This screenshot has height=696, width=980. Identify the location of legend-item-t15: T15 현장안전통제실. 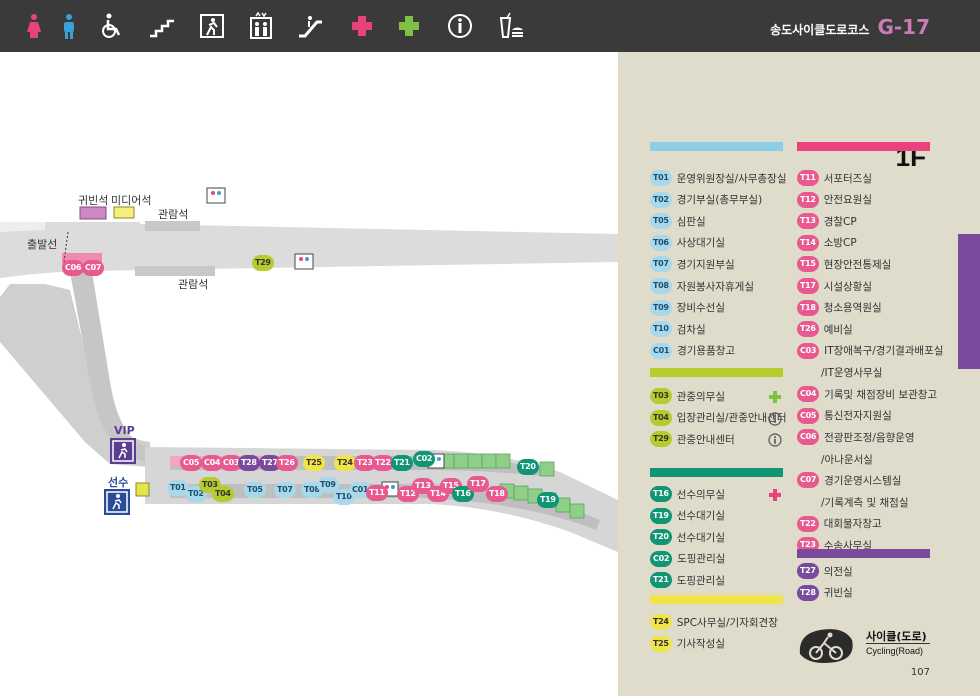
(844, 264).